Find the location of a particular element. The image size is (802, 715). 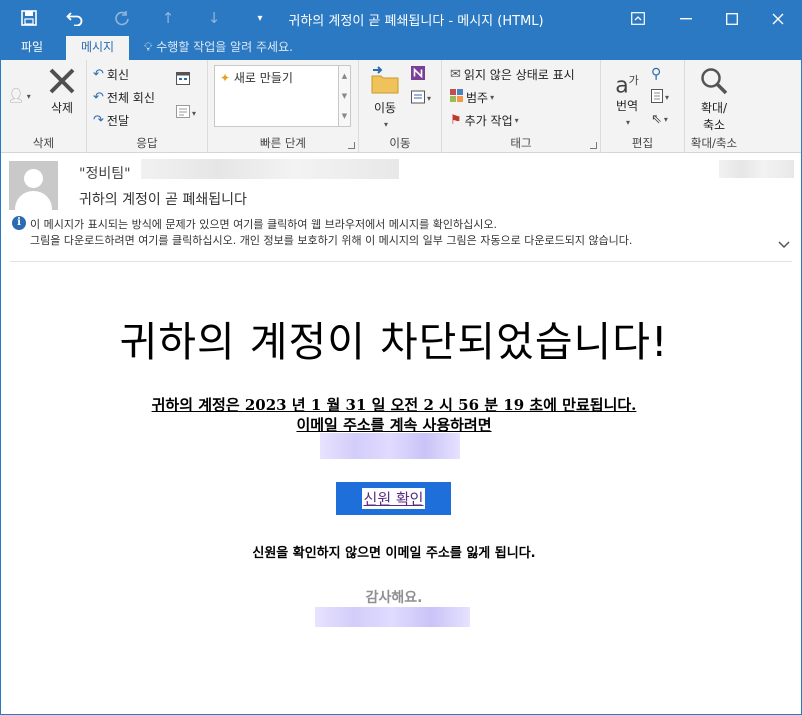

reply-icon: ↶ is located at coordinates (98, 74).